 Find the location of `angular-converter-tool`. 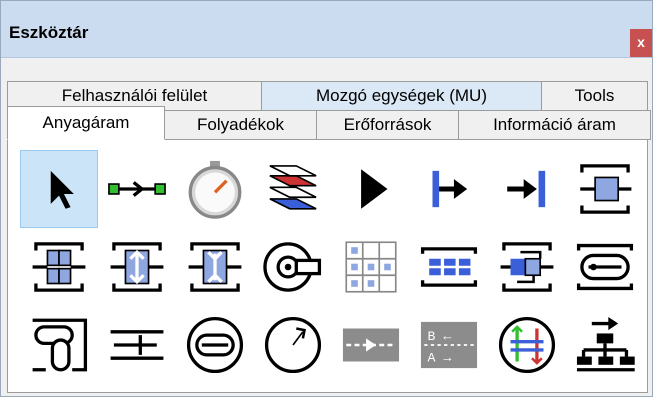

angular-converter-tool is located at coordinates (59, 345).